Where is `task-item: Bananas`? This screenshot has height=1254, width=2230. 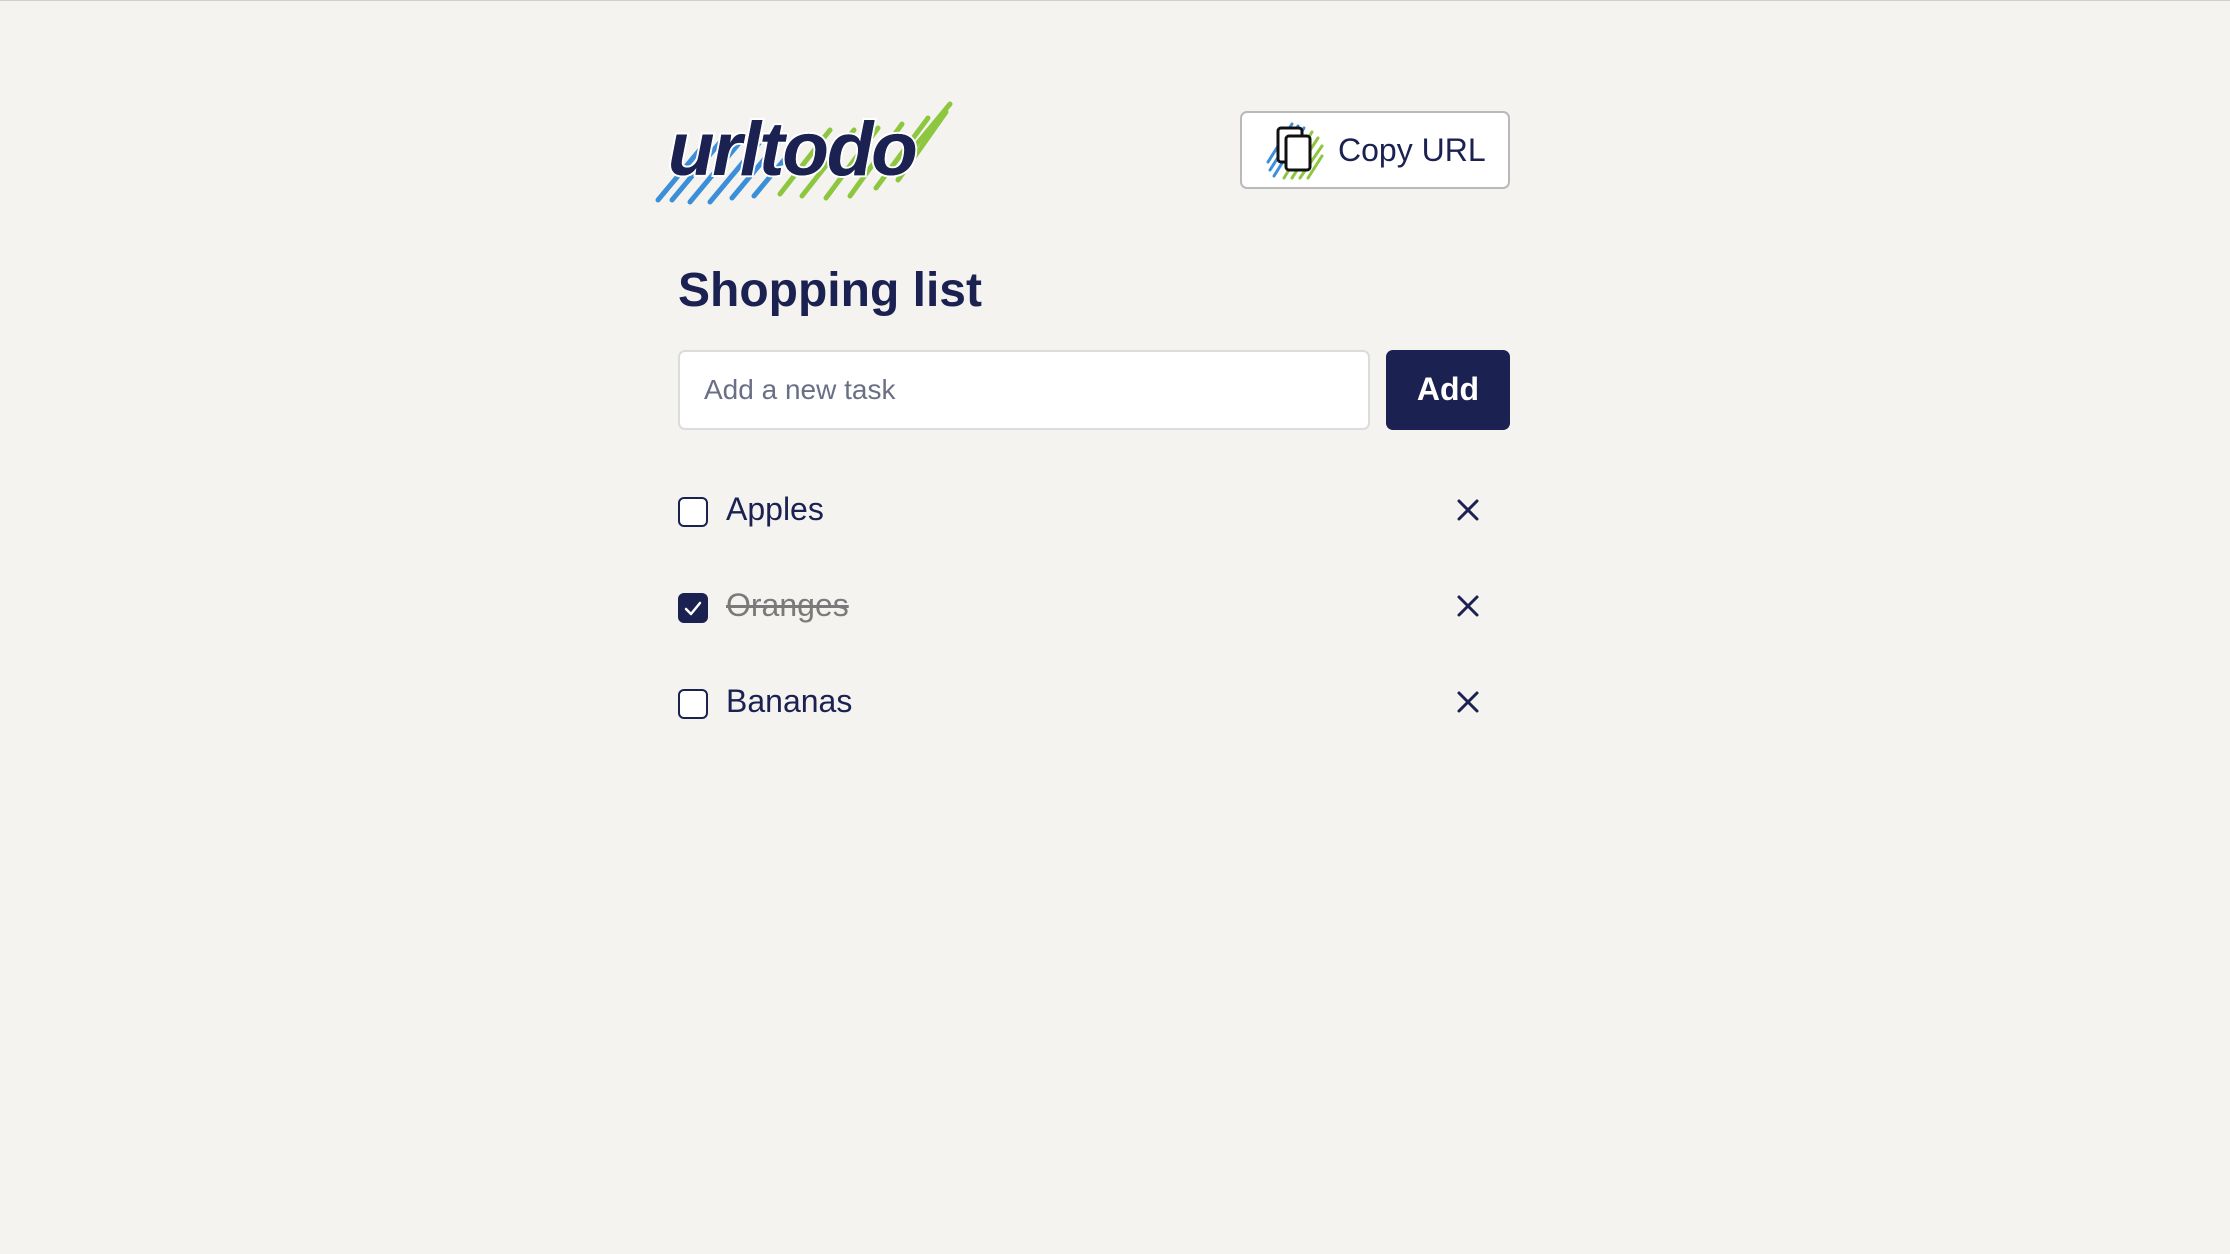
task-item: Bananas is located at coordinates (1094, 702).